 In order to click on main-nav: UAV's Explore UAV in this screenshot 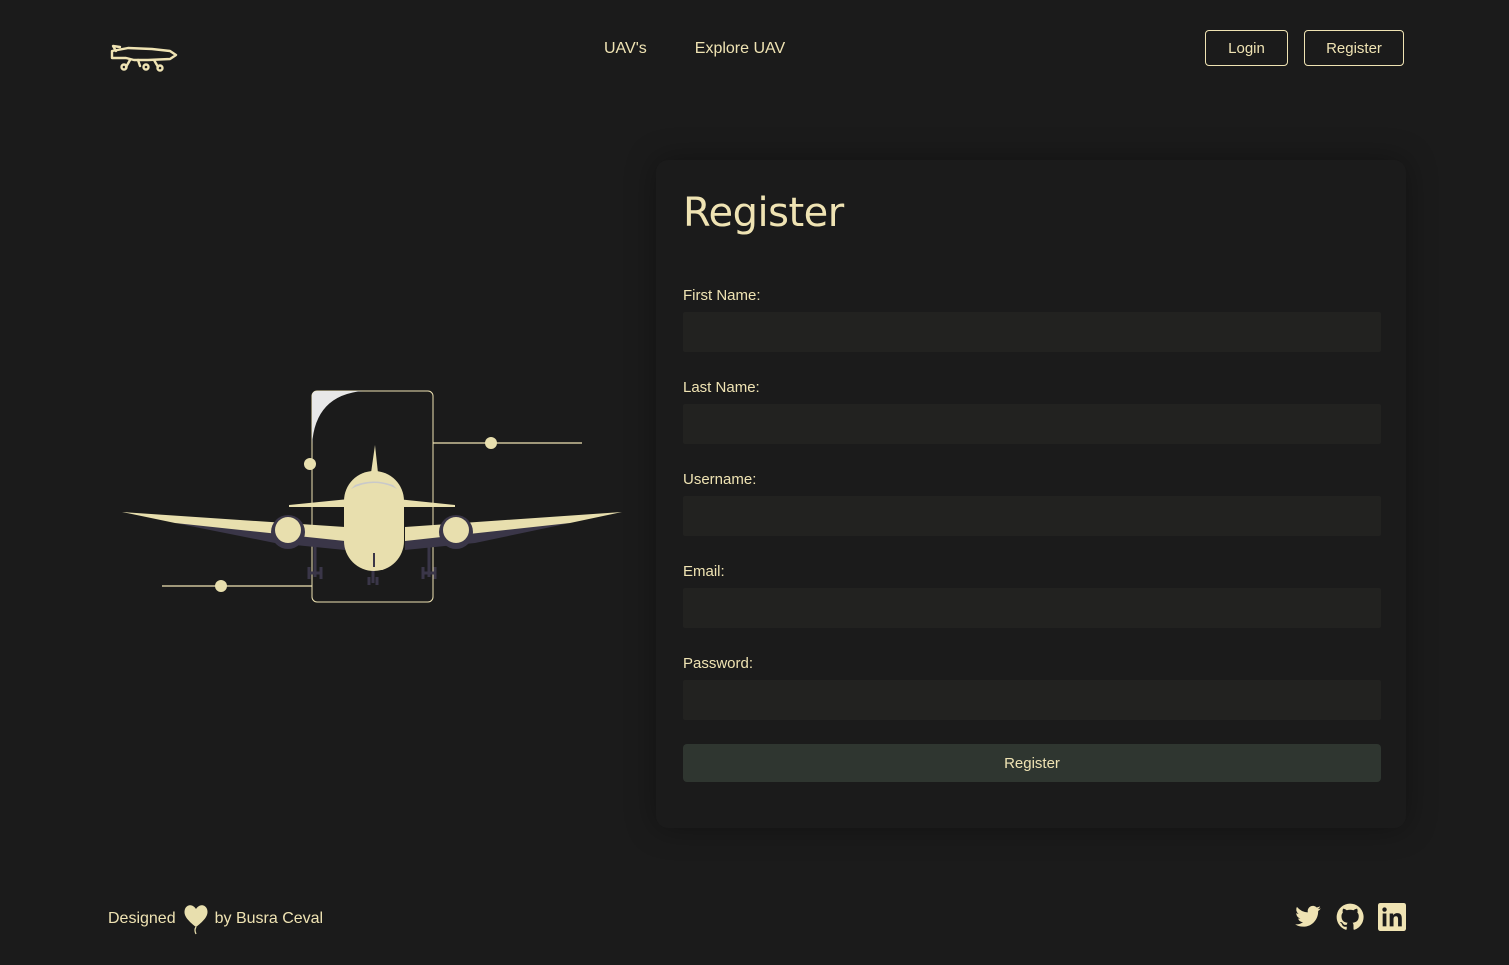, I will do `click(694, 49)`.